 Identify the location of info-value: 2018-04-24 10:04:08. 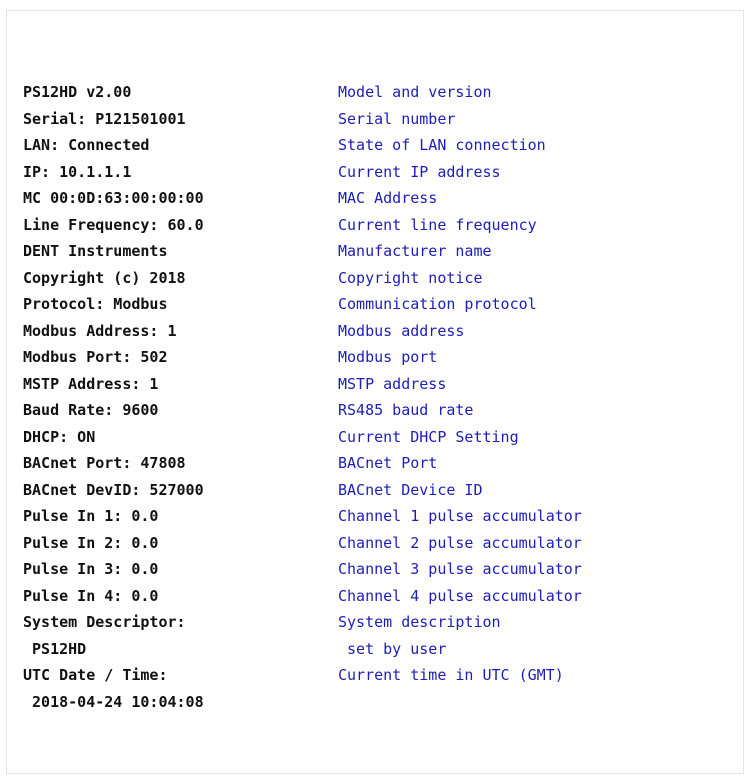
(113, 701).